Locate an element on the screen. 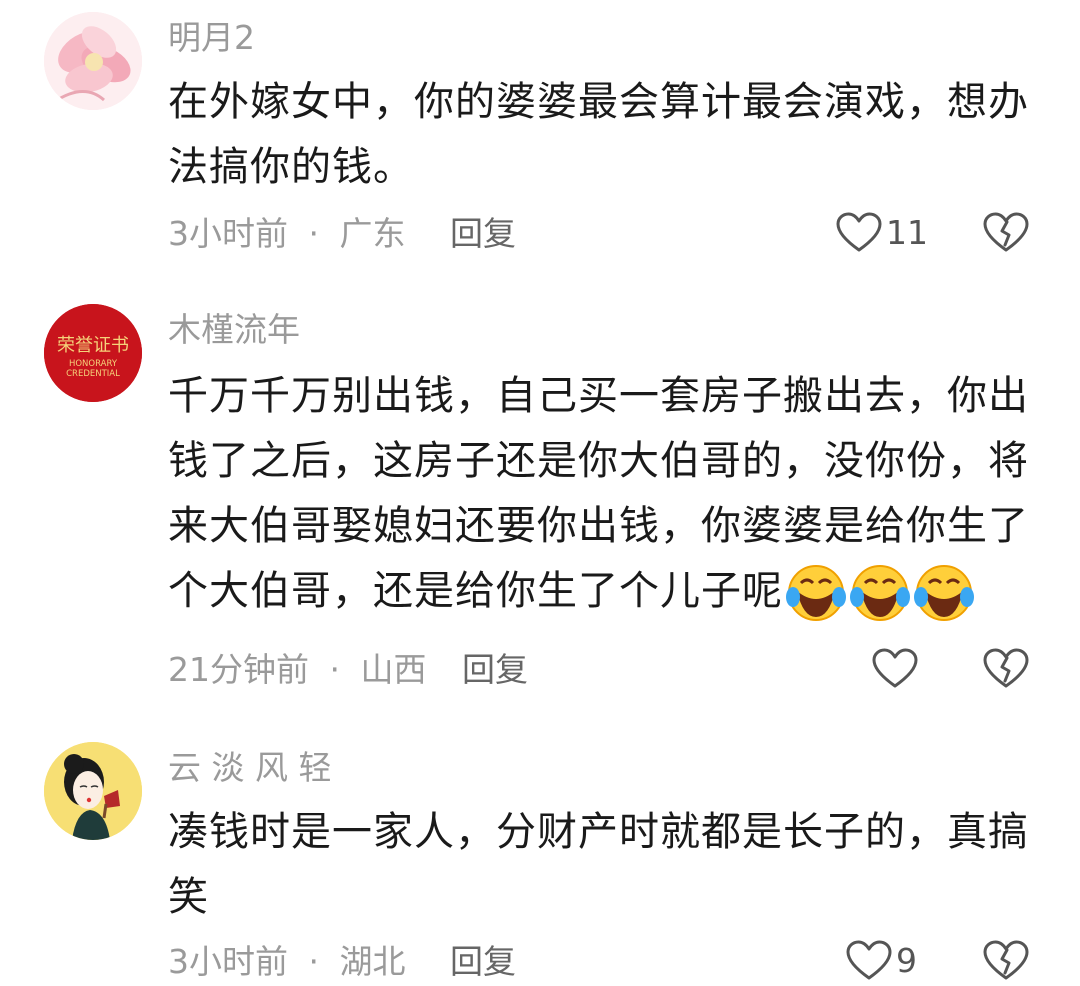 Image resolution: width=1080 pixels, height=986 pixels. like-button is located at coordinates (897, 669).